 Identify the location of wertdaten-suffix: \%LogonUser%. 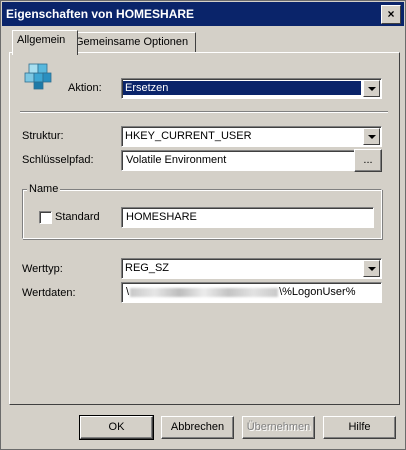
(317, 292).